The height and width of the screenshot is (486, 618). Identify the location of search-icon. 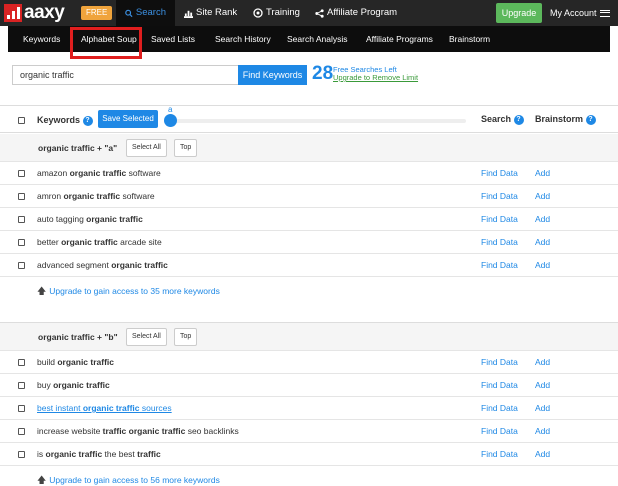
(129, 13).